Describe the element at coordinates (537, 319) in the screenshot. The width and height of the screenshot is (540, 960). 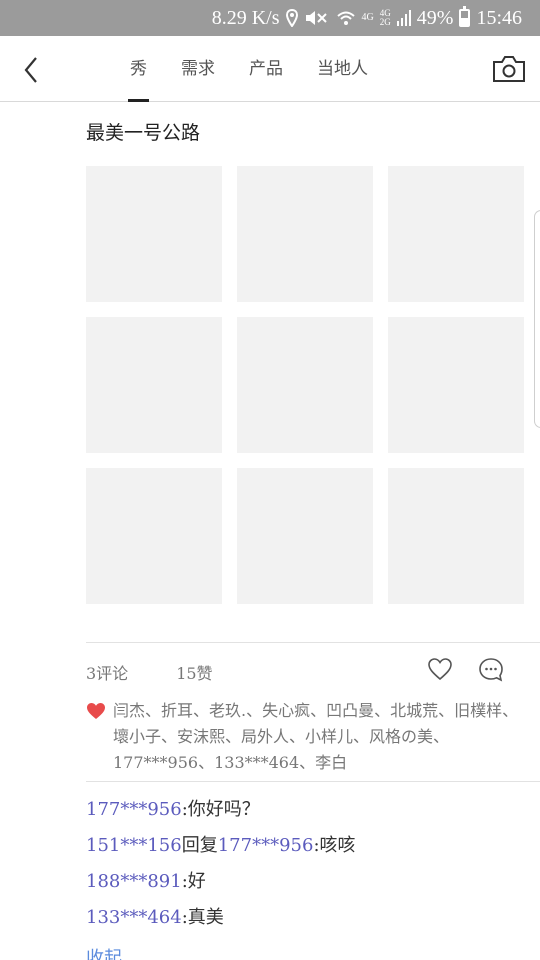
I see `side-drawer-handle` at that location.